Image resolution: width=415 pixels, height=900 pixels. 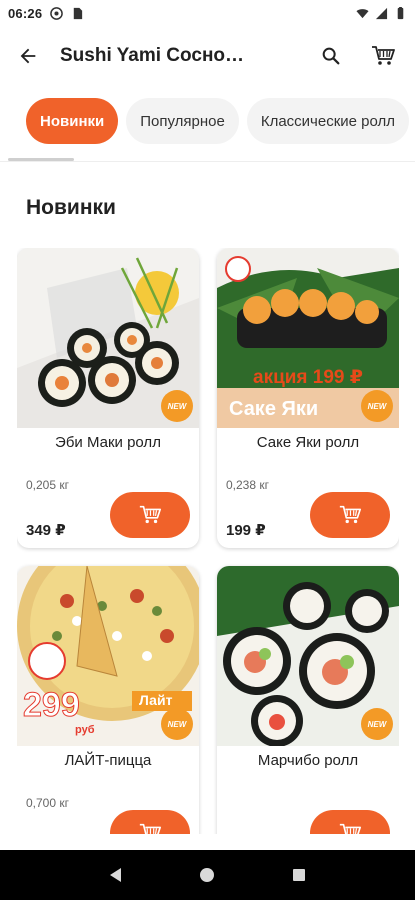 I want to click on search-icon, so click(x=331, y=56).